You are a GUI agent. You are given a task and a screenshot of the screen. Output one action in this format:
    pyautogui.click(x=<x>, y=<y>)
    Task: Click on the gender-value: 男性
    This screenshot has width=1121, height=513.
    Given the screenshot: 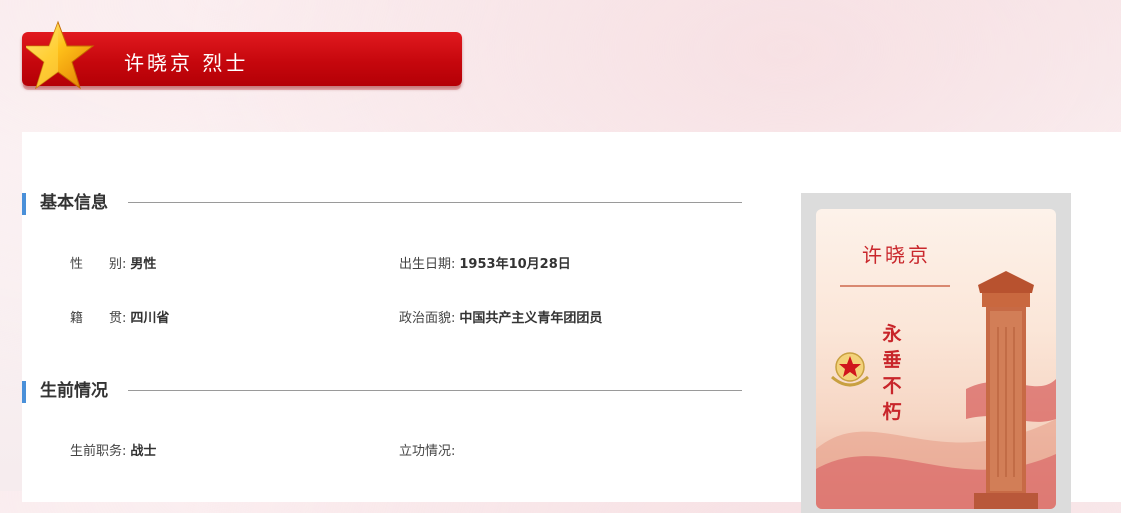 What is the action you would take?
    pyautogui.click(x=143, y=264)
    